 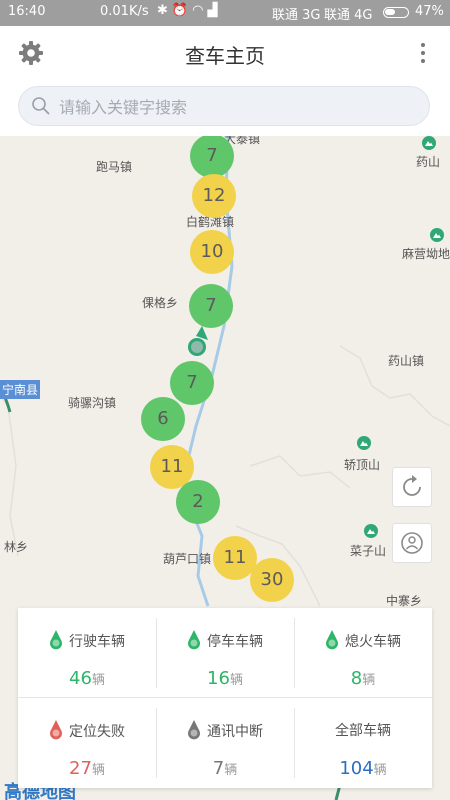 What do you see at coordinates (423, 53) in the screenshot?
I see `more-vertical-icon` at bounding box center [423, 53].